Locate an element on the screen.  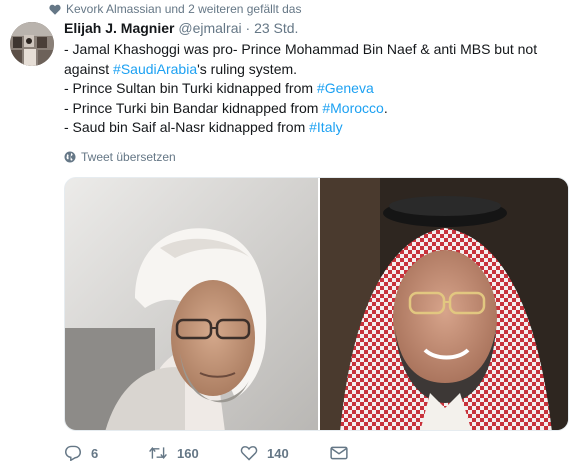
reply-count: 6 is located at coordinates (95, 453).